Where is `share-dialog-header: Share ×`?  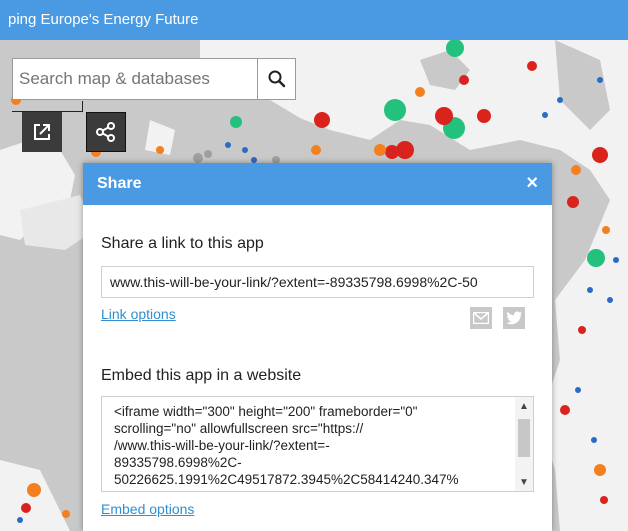 share-dialog-header: Share × is located at coordinates (317, 184).